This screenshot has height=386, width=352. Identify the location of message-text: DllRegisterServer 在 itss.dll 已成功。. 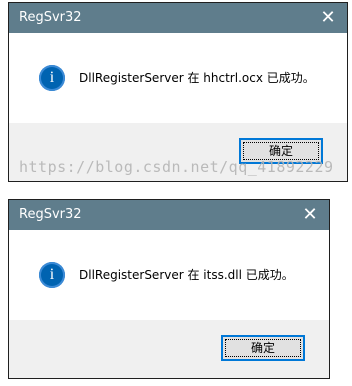
(186, 275).